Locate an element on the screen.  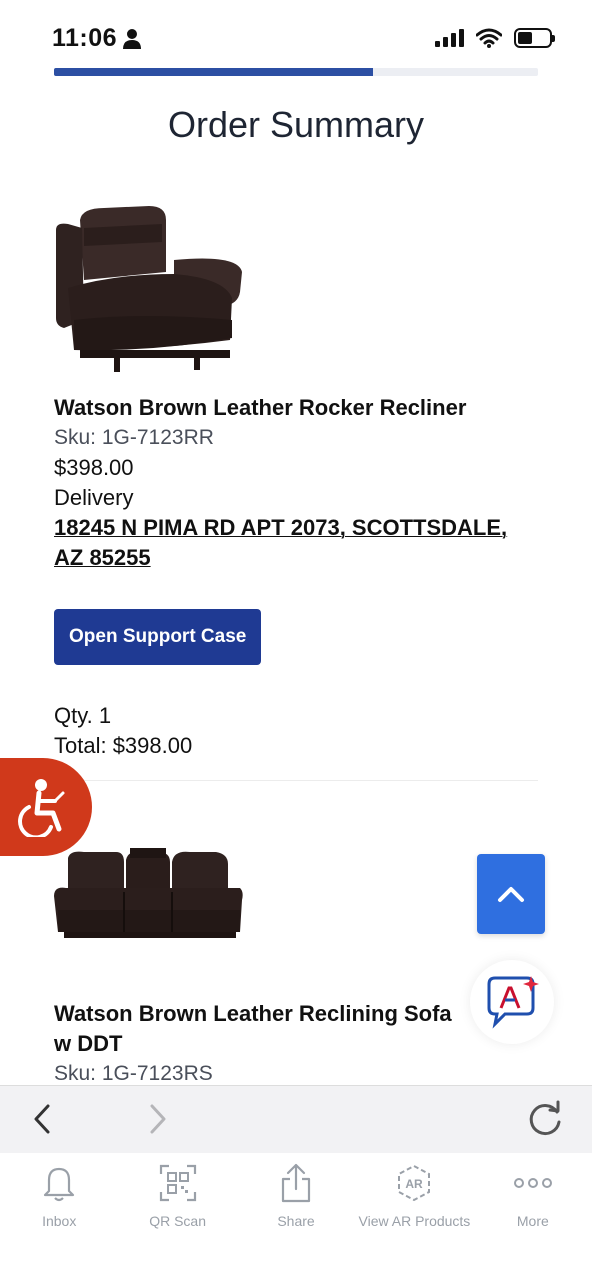
svg-text: AR is located at coordinates (415, 1184).